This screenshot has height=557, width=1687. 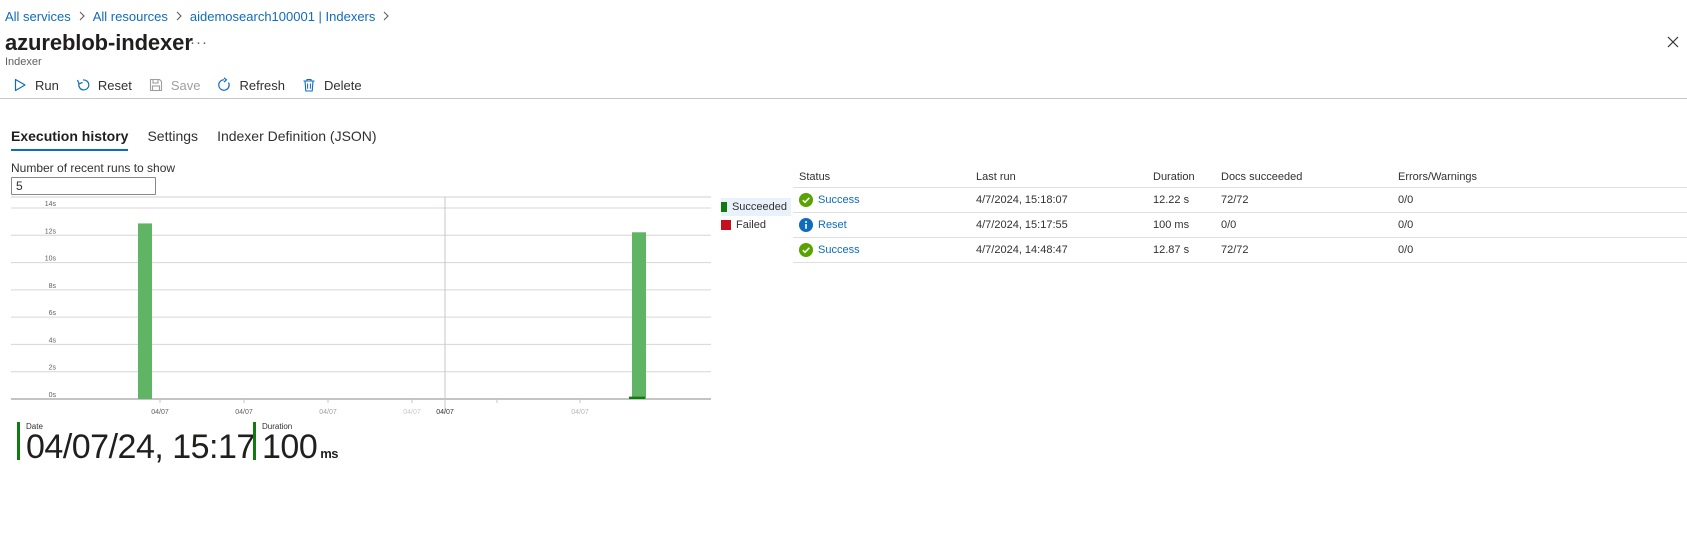 I want to click on y-tick-label: 12s, so click(x=51, y=231).